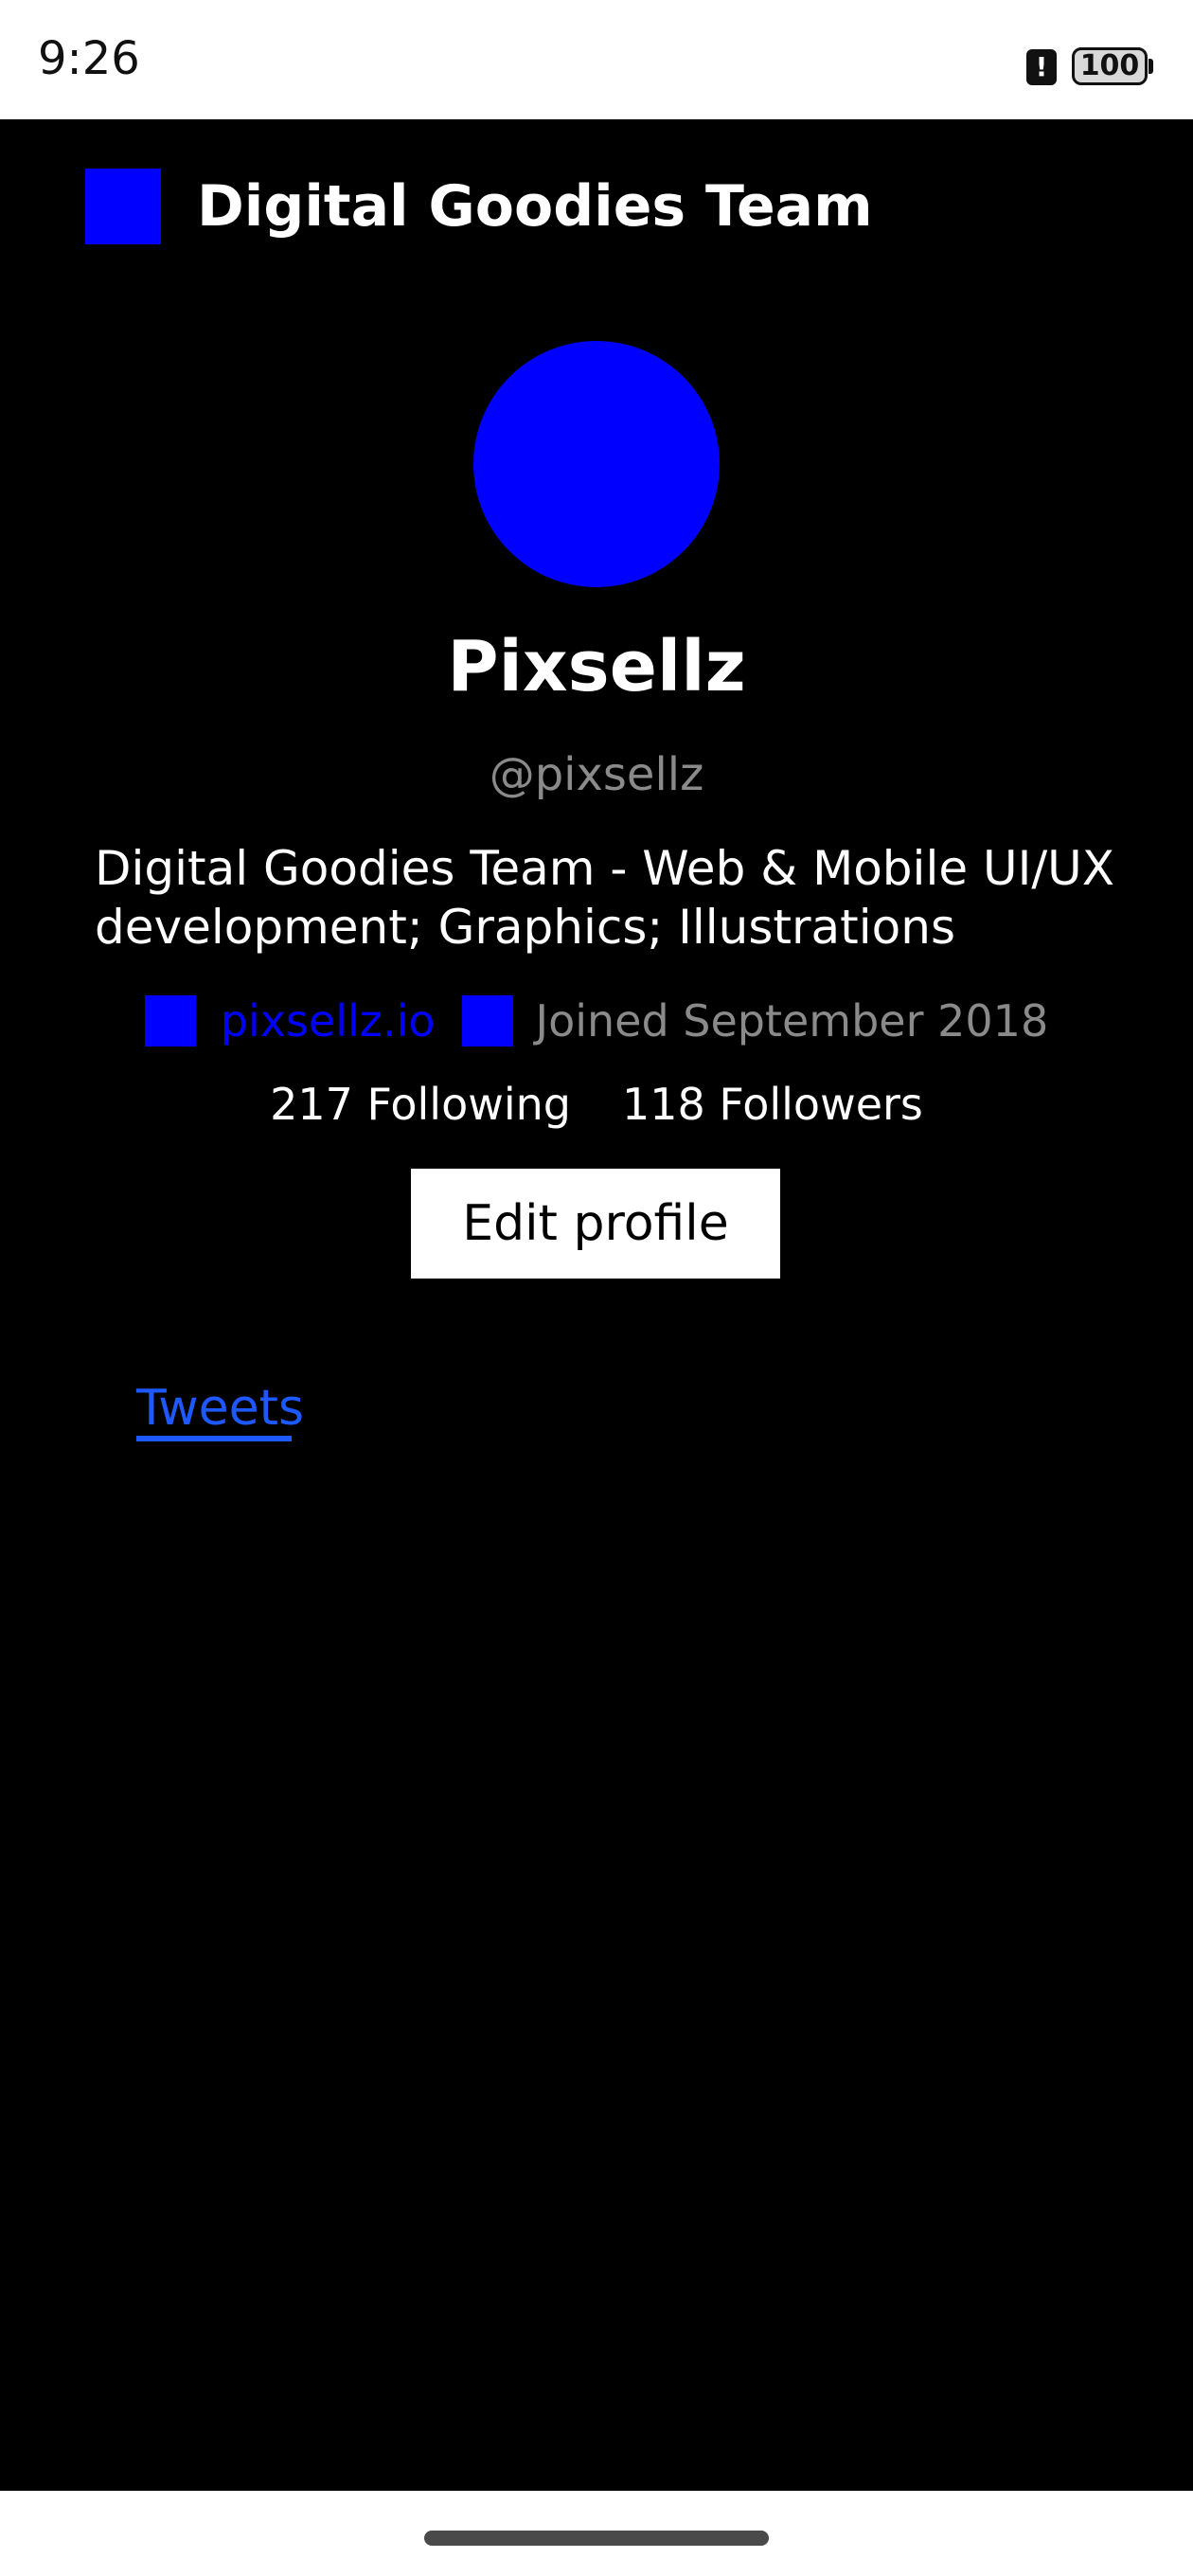 This screenshot has height=2576, width=1193. Describe the element at coordinates (792, 1020) in the screenshot. I see `joined-date: Joined September 2018` at that location.